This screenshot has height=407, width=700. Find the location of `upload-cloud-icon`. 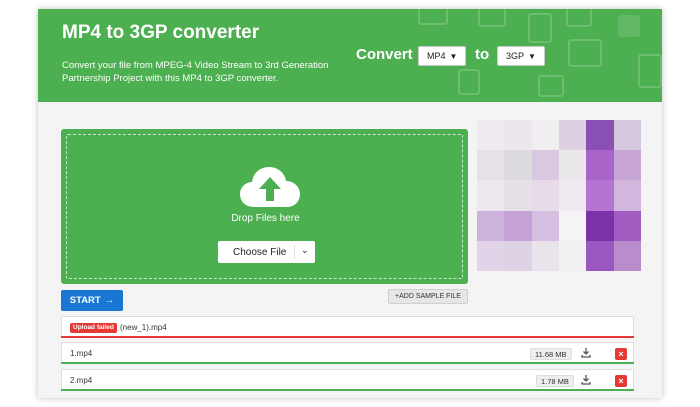

upload-cloud-icon is located at coordinates (270, 187).